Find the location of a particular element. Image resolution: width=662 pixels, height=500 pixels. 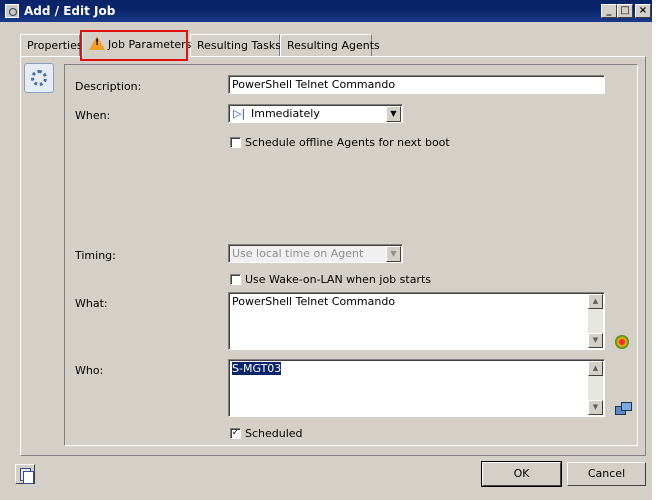

highlight-box is located at coordinates (134, 45).